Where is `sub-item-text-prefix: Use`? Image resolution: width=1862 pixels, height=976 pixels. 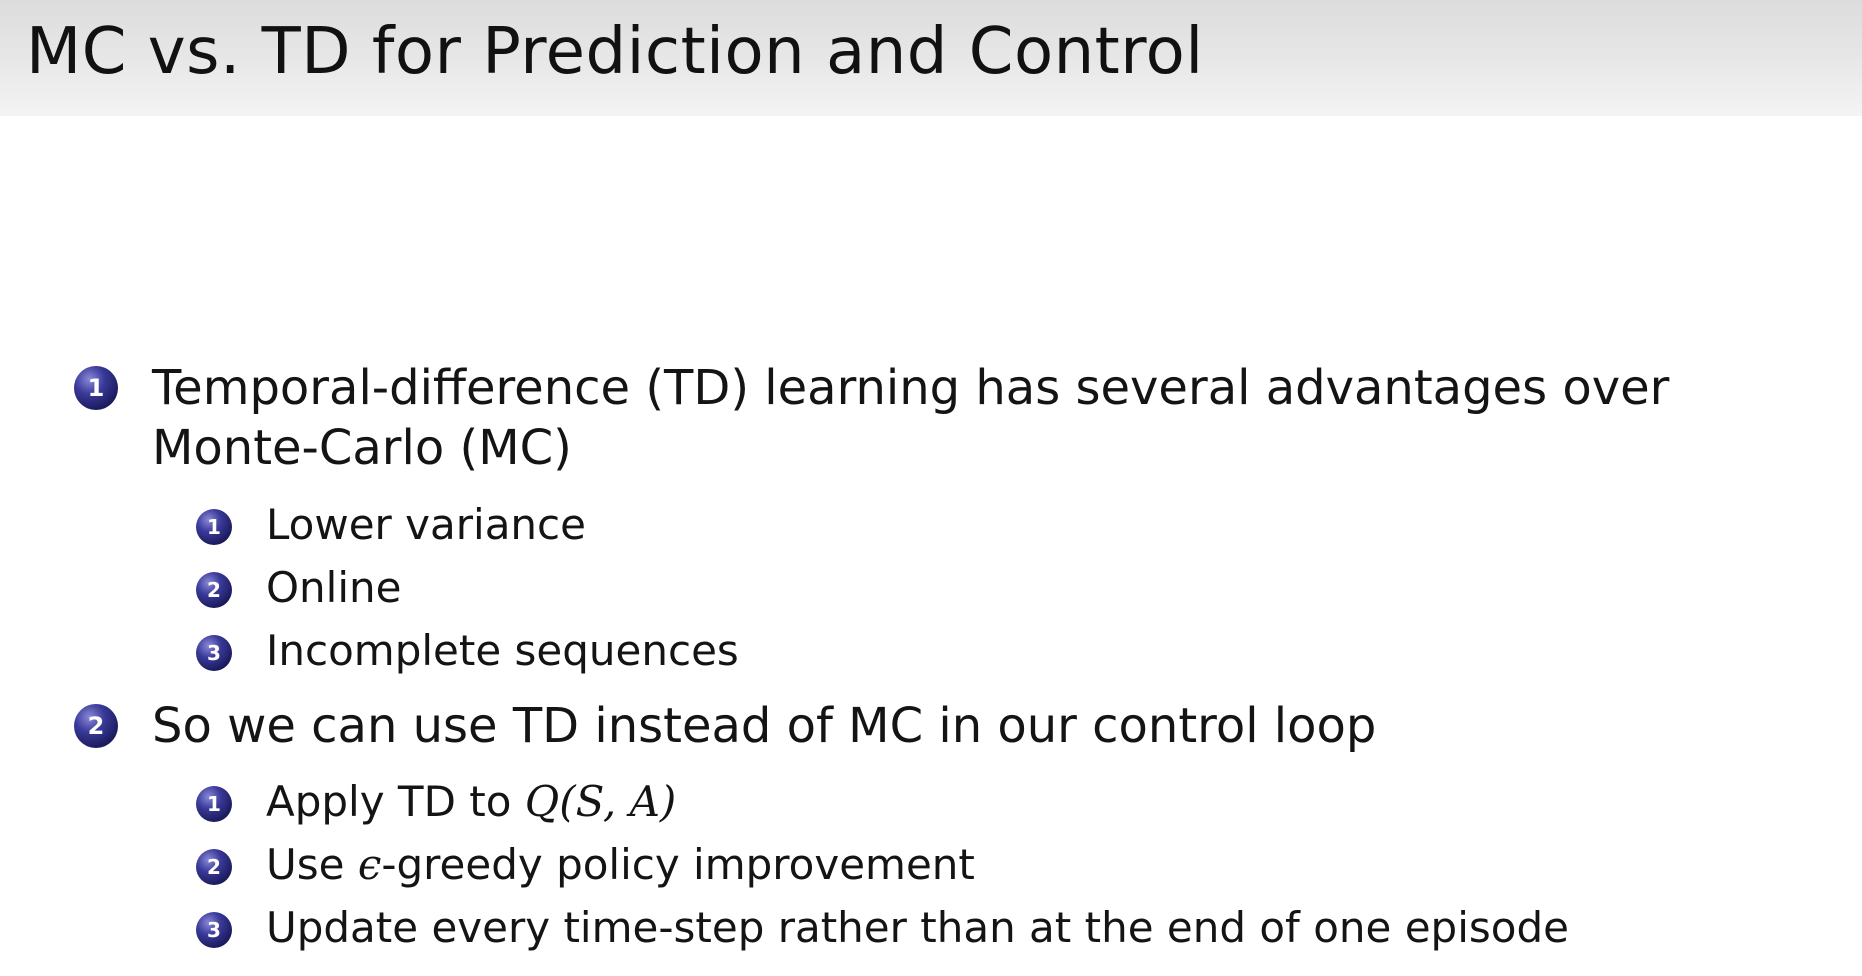
sub-item-text-prefix: Use is located at coordinates (312, 864).